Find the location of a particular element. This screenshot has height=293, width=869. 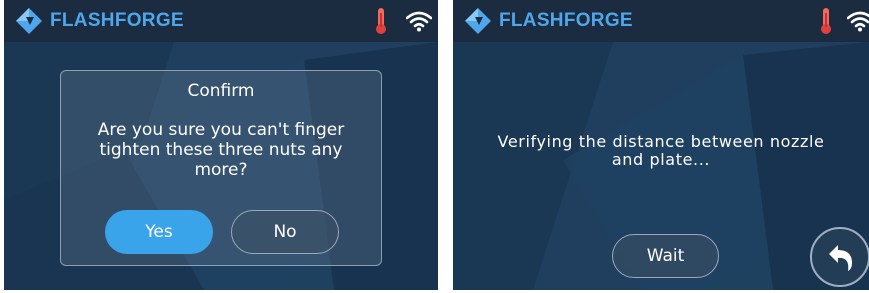

back-arrow-icon is located at coordinates (840, 258).